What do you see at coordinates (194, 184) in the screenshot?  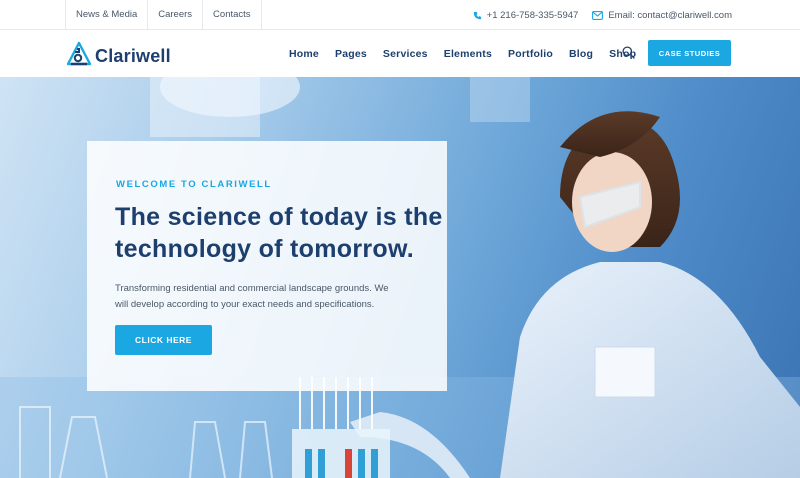 I see `hero-eyebrow: WELCOME TO CLARIWELL` at bounding box center [194, 184].